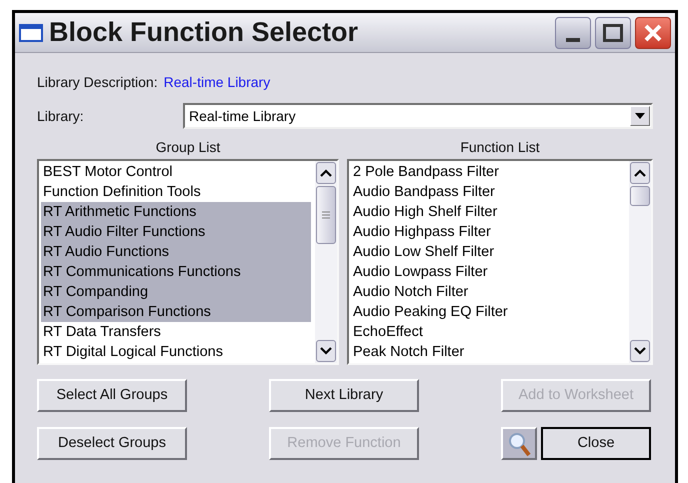 This screenshot has width=688, height=483. What do you see at coordinates (188, 147) in the screenshot?
I see `list-heading: Group List` at bounding box center [188, 147].